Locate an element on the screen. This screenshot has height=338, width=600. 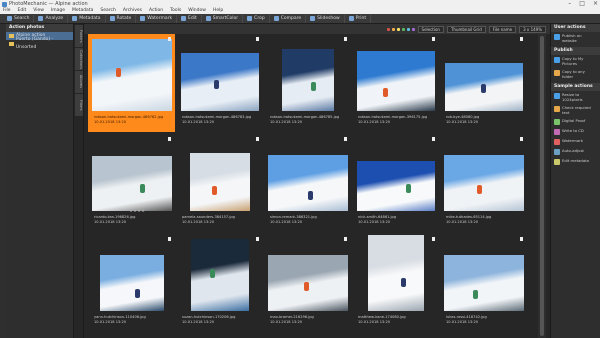
publish-title: Publish is located at coordinates (575, 51).